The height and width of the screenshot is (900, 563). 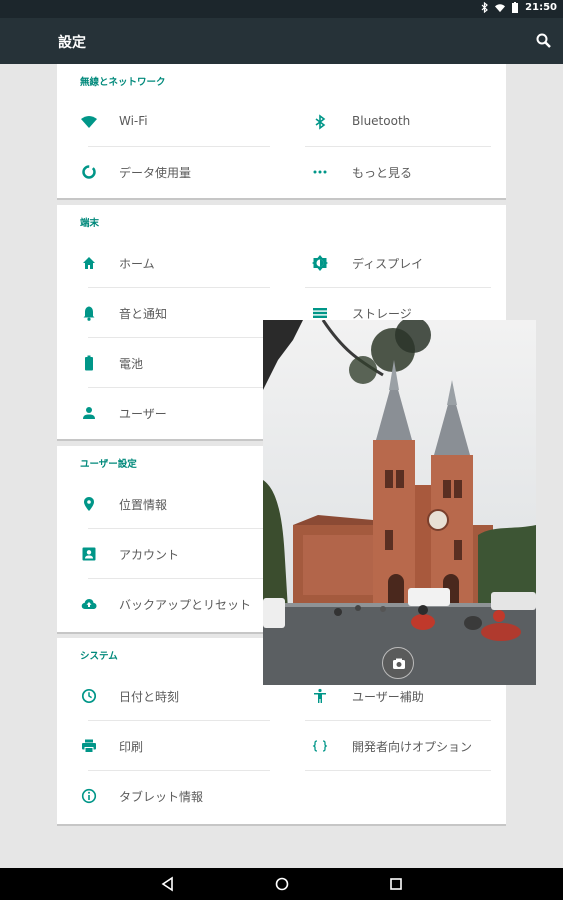 What do you see at coordinates (396, 884) in the screenshot?
I see `recents-icon` at bounding box center [396, 884].